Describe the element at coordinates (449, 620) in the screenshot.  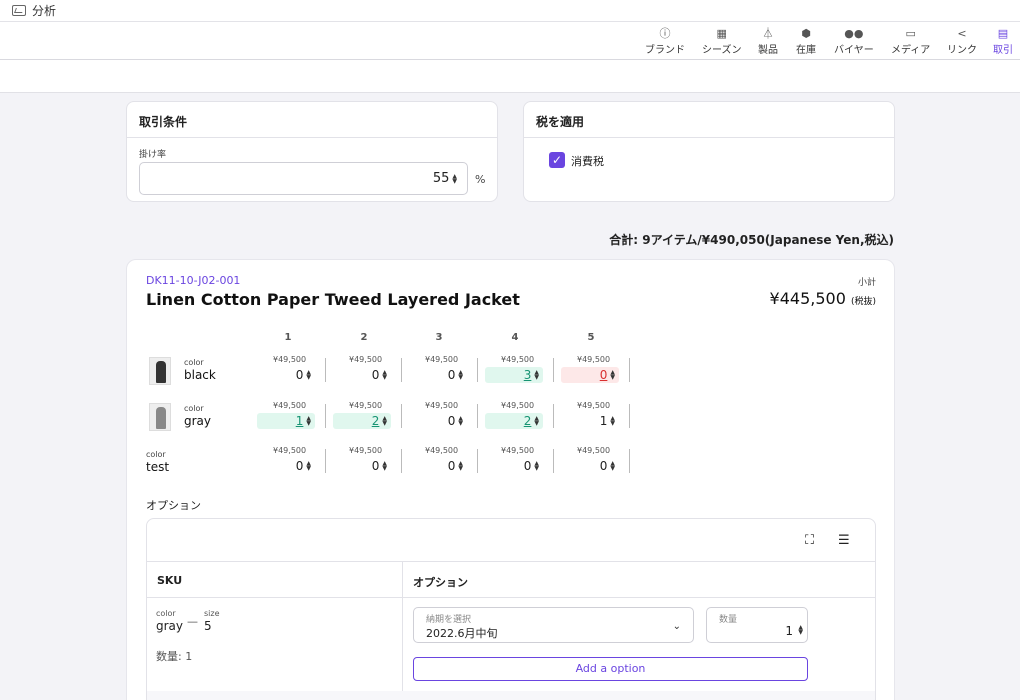
I see `delivery-date-label: 納期を選択` at that location.